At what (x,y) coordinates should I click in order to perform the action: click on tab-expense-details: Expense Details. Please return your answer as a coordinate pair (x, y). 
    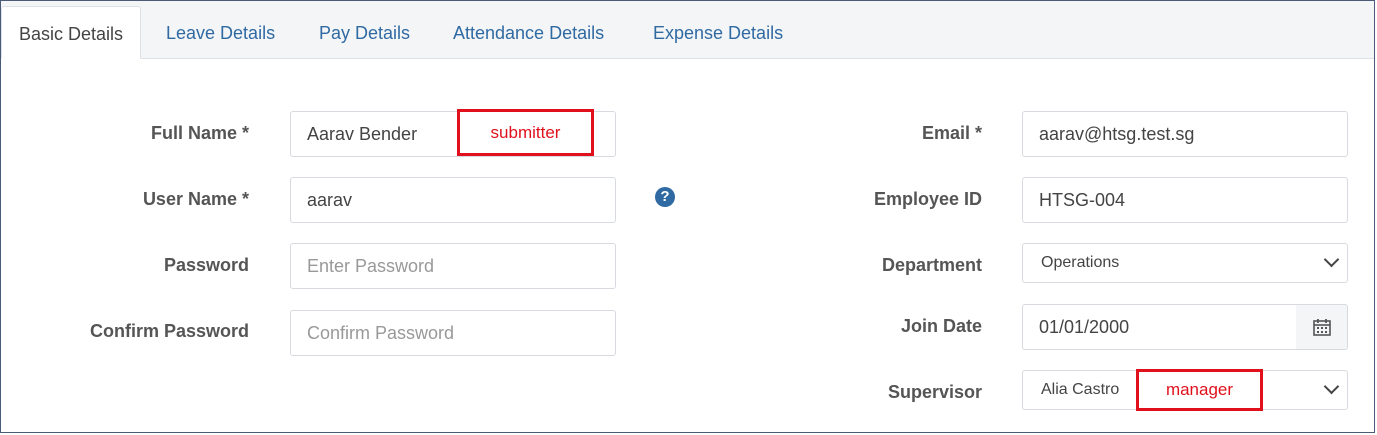
    Looking at the image, I should click on (718, 32).